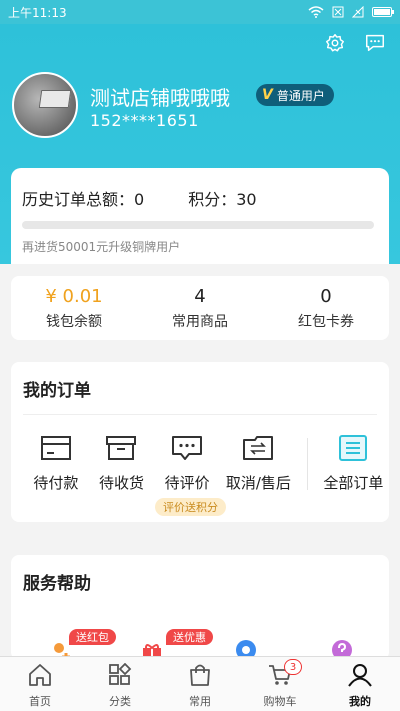 Image resolution: width=400 pixels, height=711 pixels. What do you see at coordinates (326, 296) in the screenshot?
I see `coupons-value: 0` at bounding box center [326, 296].